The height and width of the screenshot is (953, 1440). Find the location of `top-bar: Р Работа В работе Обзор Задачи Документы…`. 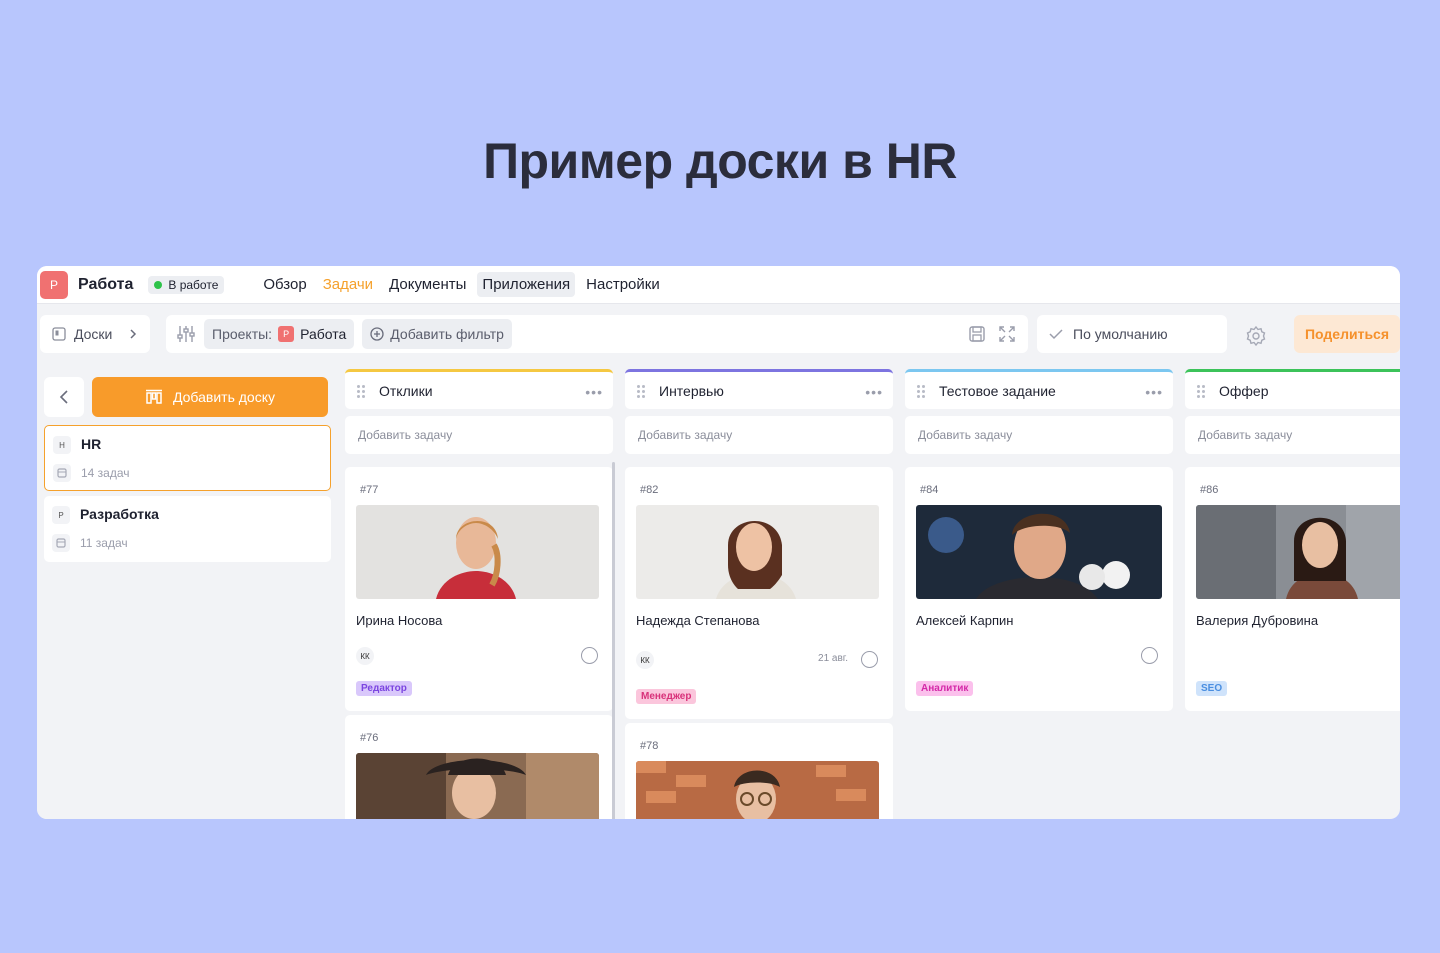

top-bar: Р Работа В работе Обзор Задачи Документы… is located at coordinates (718, 285).